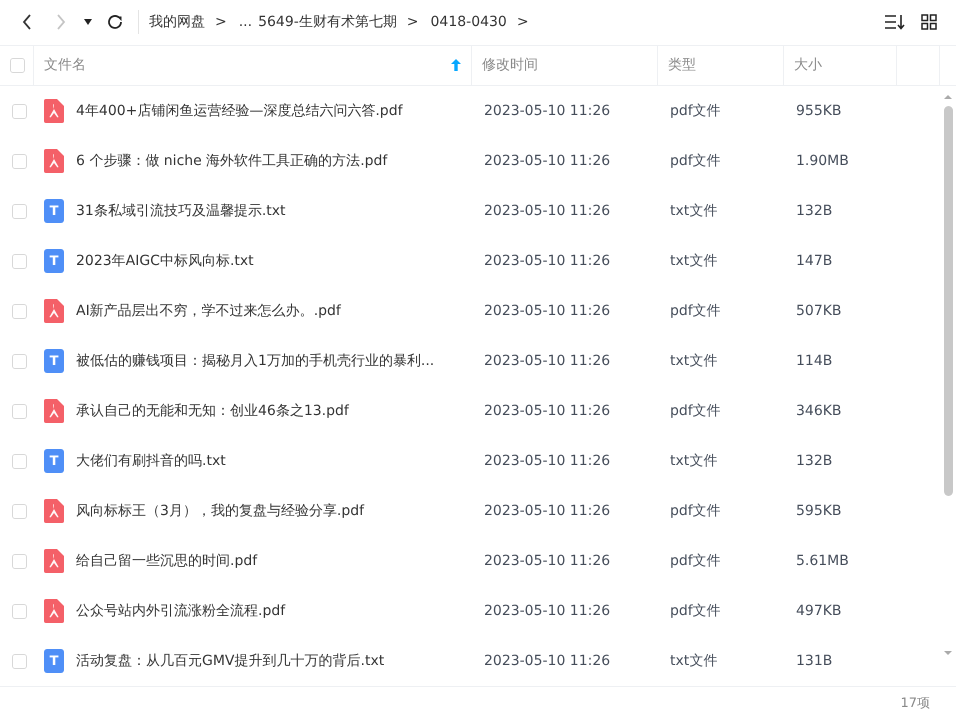  I want to click on file-row: 4年400+店铺闲鱼运营经验—深度总结六问六答.pdf 2023-05-10 11:26 pdf文件 955KB, so click(470, 111).